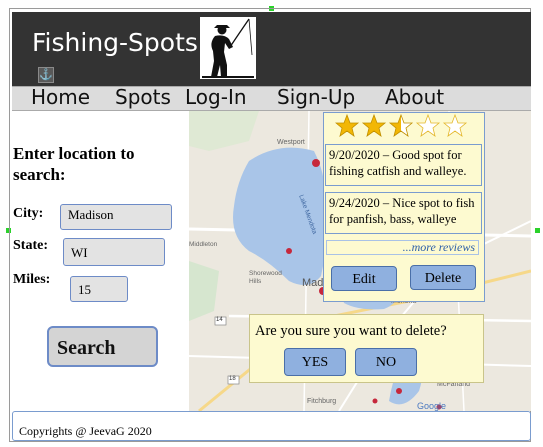  I want to click on edit-button: Edit, so click(364, 278).